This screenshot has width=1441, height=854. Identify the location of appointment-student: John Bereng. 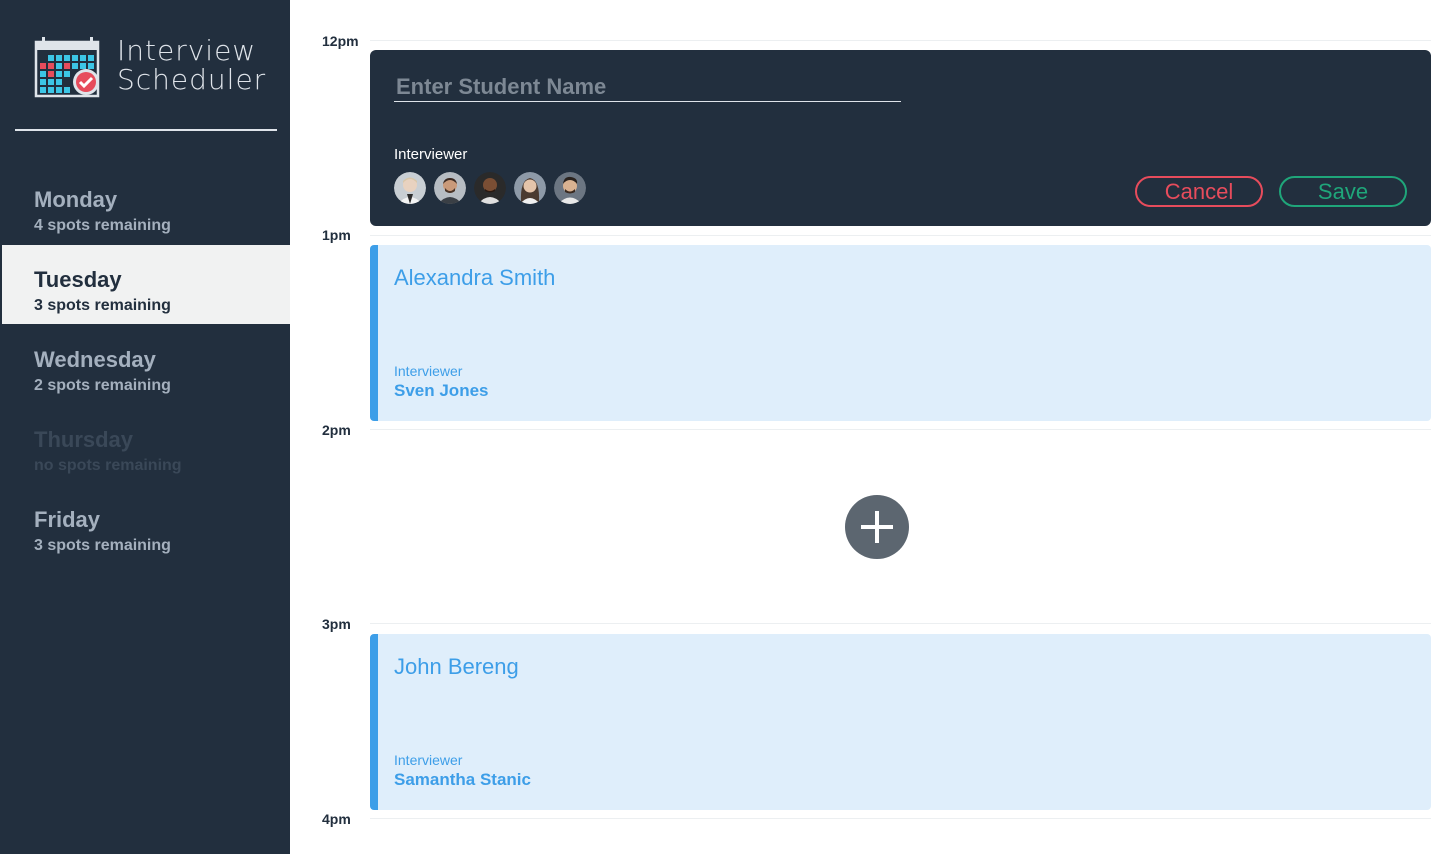
(456, 666).